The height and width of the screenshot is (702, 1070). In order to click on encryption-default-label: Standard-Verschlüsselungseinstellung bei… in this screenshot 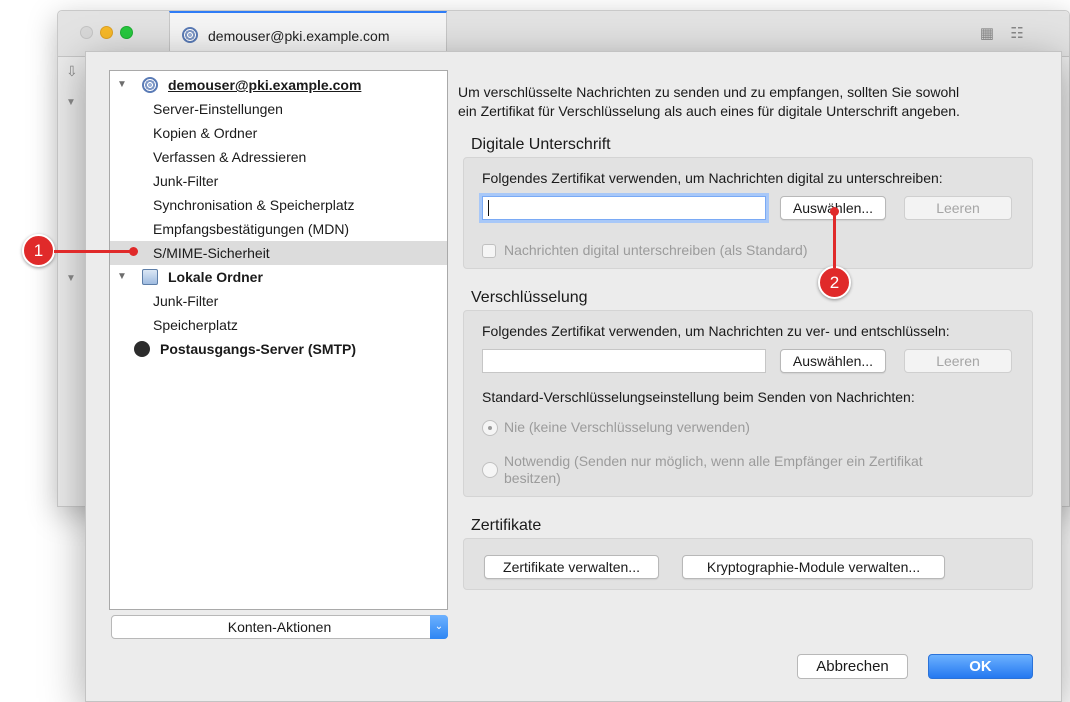, I will do `click(698, 397)`.